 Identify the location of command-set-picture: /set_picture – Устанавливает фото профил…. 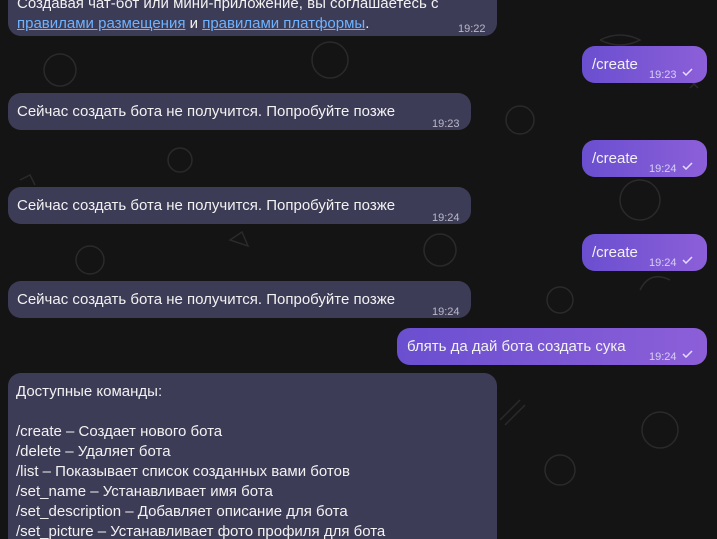
(252, 530).